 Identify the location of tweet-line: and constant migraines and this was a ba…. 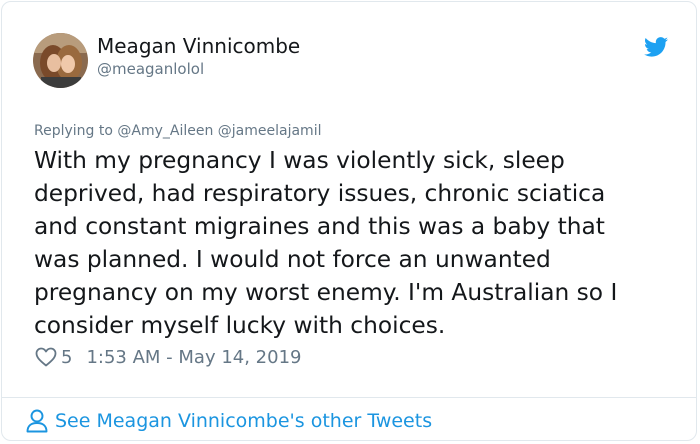
(319, 226).